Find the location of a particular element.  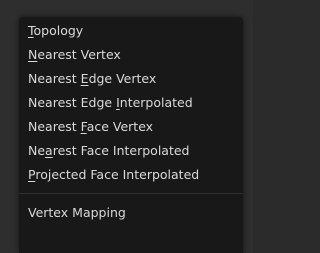

menu-item-label: Projected Face Interpolated is located at coordinates (114, 174).